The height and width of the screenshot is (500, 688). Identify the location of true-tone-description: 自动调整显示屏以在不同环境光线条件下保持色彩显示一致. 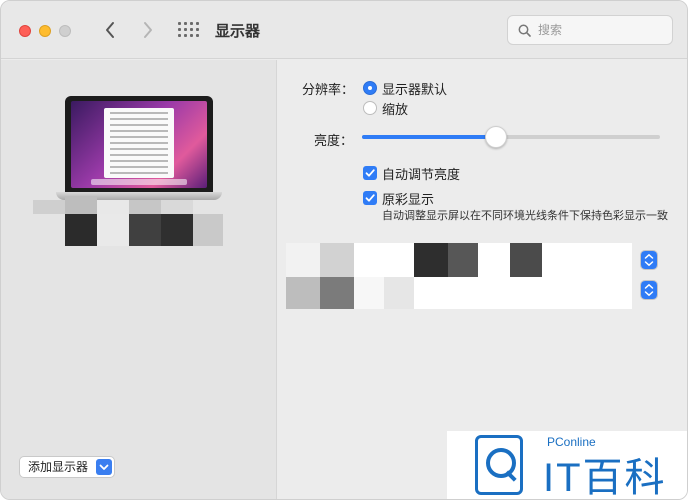
(525, 215).